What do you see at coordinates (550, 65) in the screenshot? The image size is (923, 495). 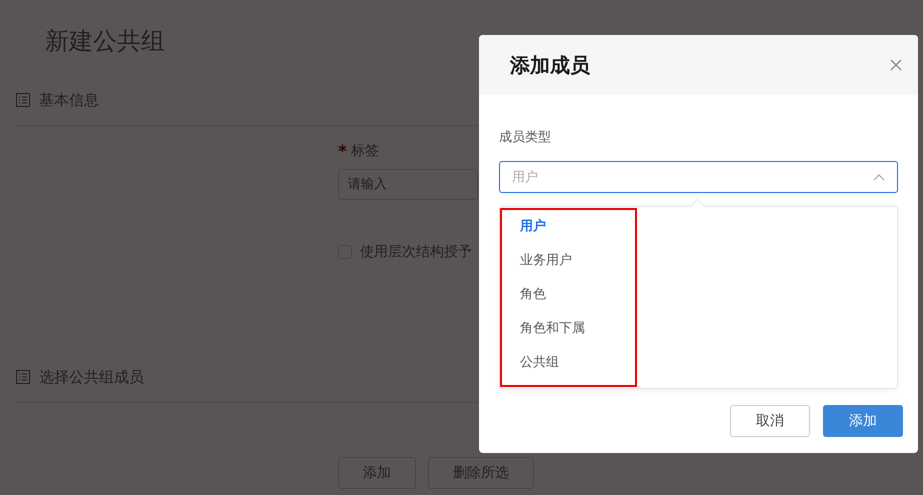 I see `dialog-title: 添加成员` at bounding box center [550, 65].